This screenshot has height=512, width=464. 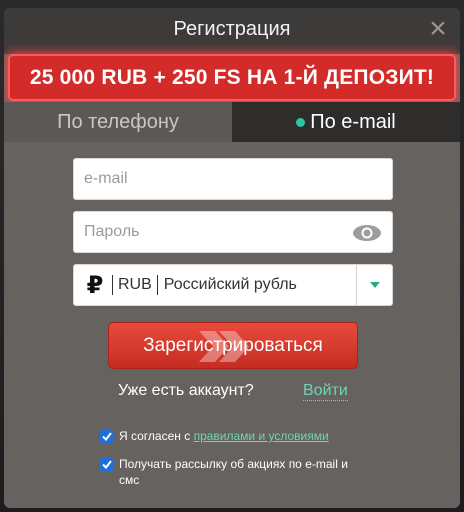 I want to click on chevron-down-icon, so click(x=374, y=285).